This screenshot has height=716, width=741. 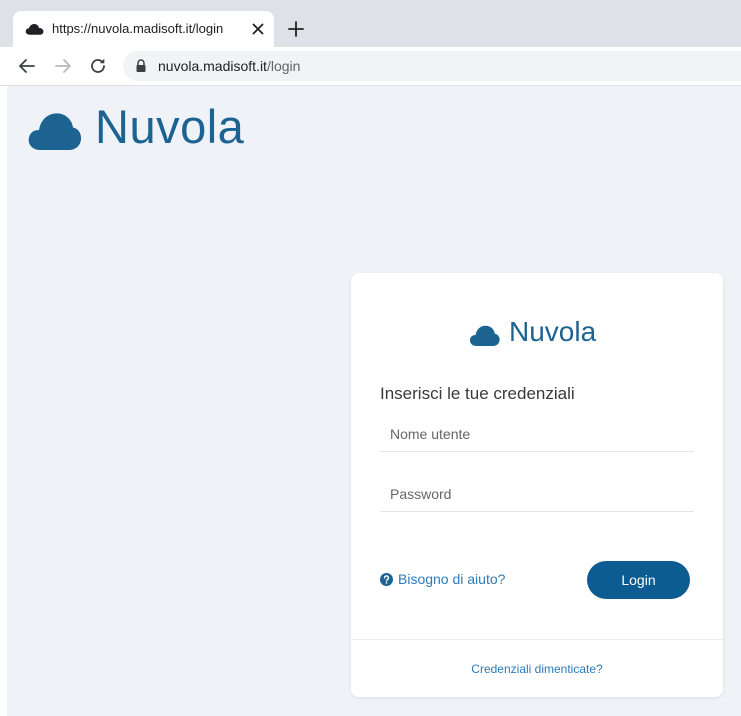 What do you see at coordinates (537, 669) in the screenshot?
I see `forgot-credentials-link: Credenziali dimenticate?` at bounding box center [537, 669].